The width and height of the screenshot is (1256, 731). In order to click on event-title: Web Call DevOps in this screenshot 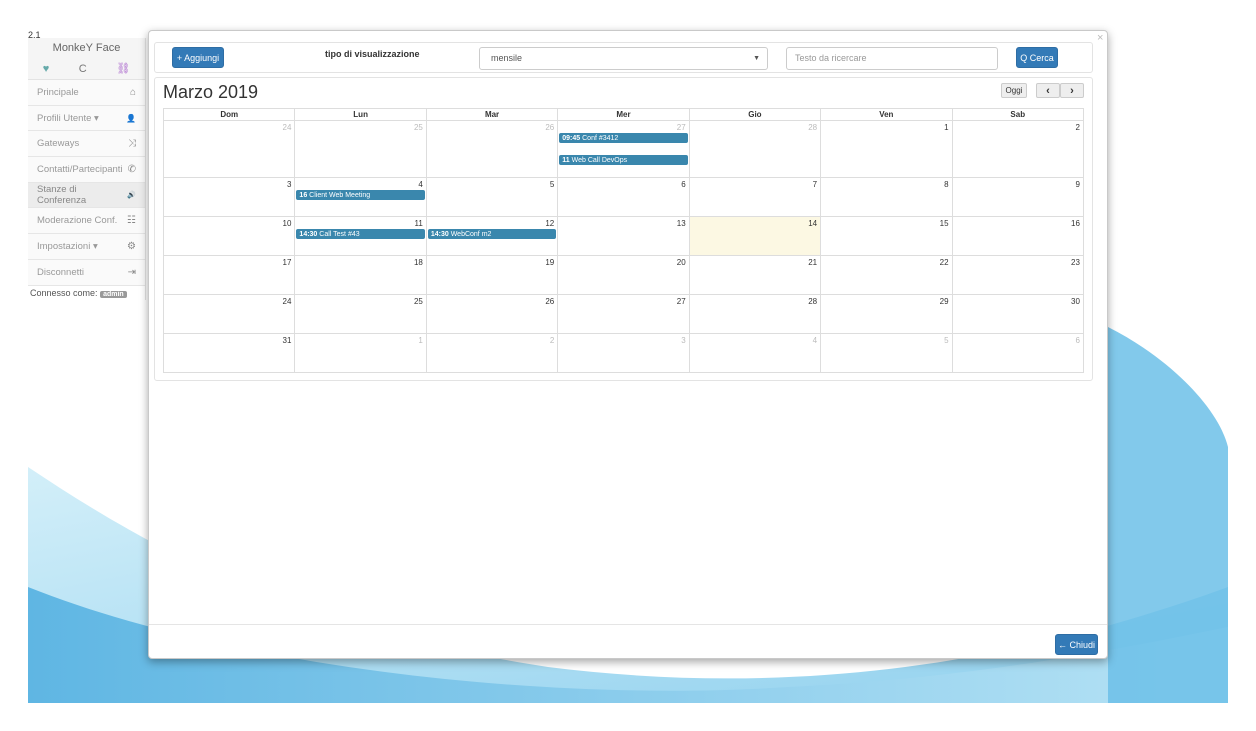, I will do `click(599, 160)`.